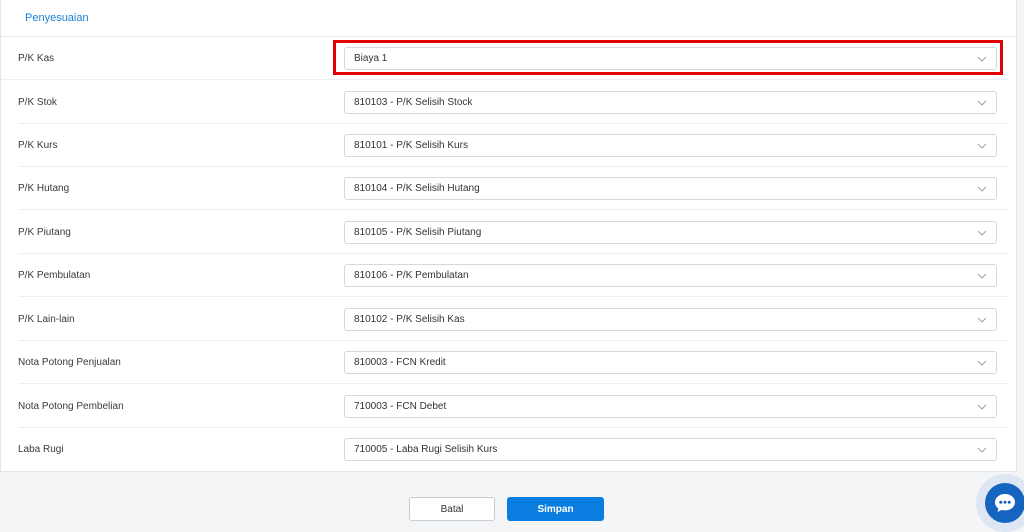 Image resolution: width=1024 pixels, height=532 pixels. Describe the element at coordinates (670, 319) in the screenshot. I see `pk-lain-lain-select: 810102 - P/K Selisih Kas` at that location.